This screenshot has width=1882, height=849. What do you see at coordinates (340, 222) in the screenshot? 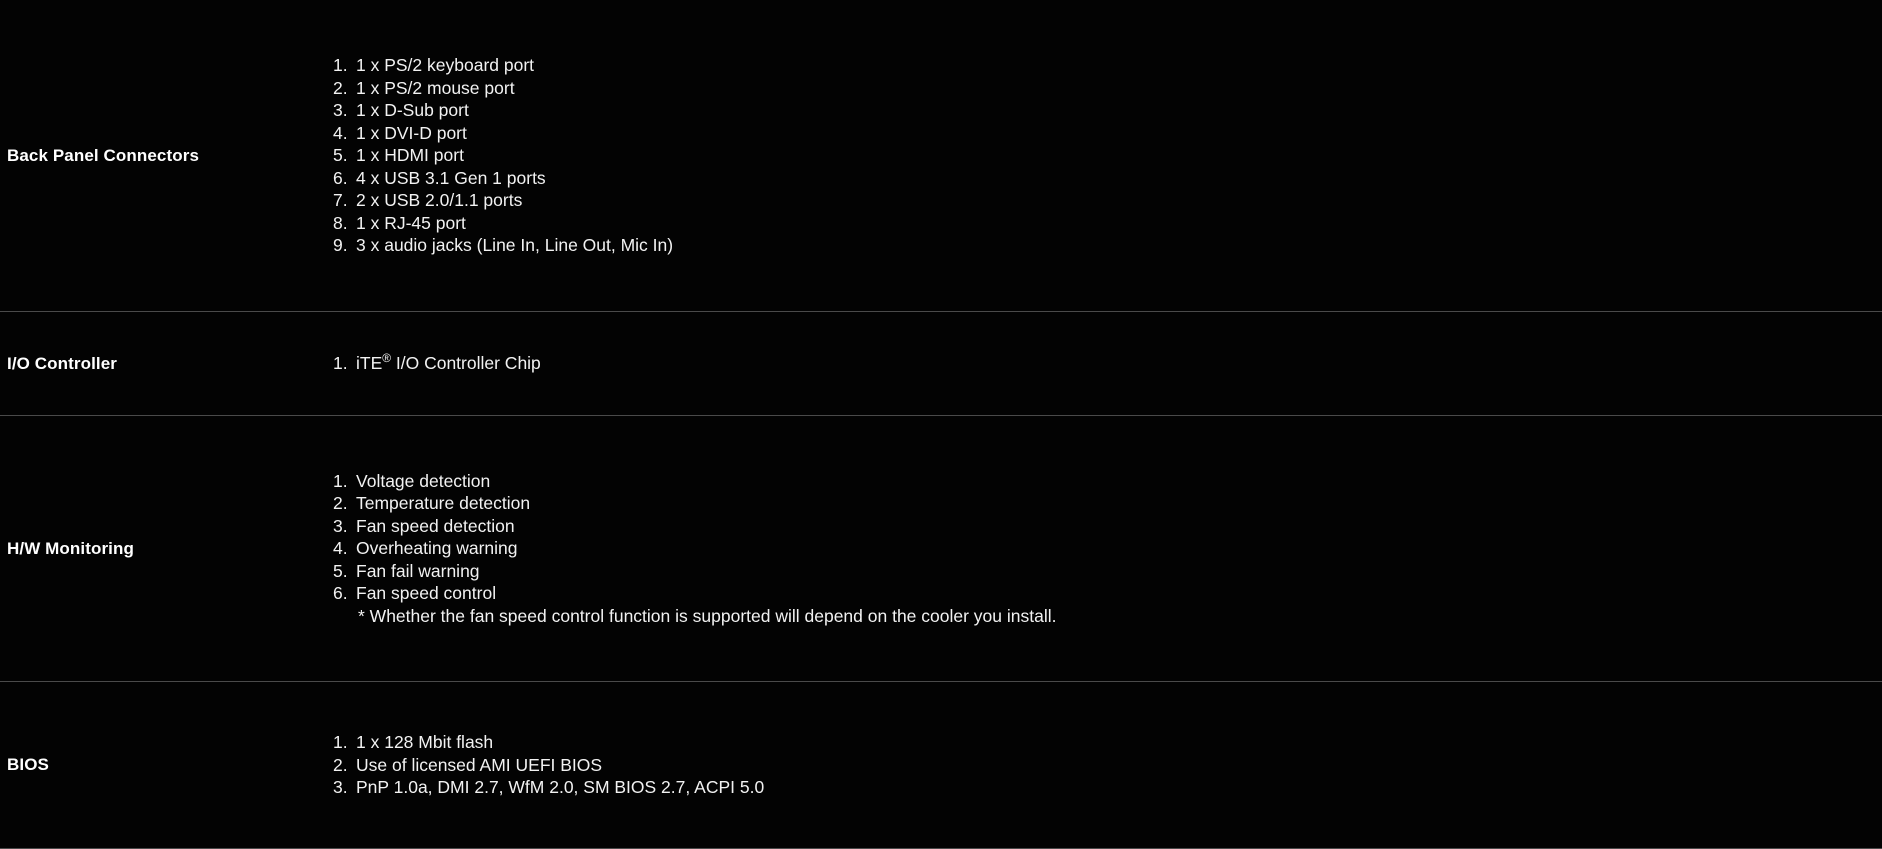
I see `list-item-number: 8.` at bounding box center [340, 222].